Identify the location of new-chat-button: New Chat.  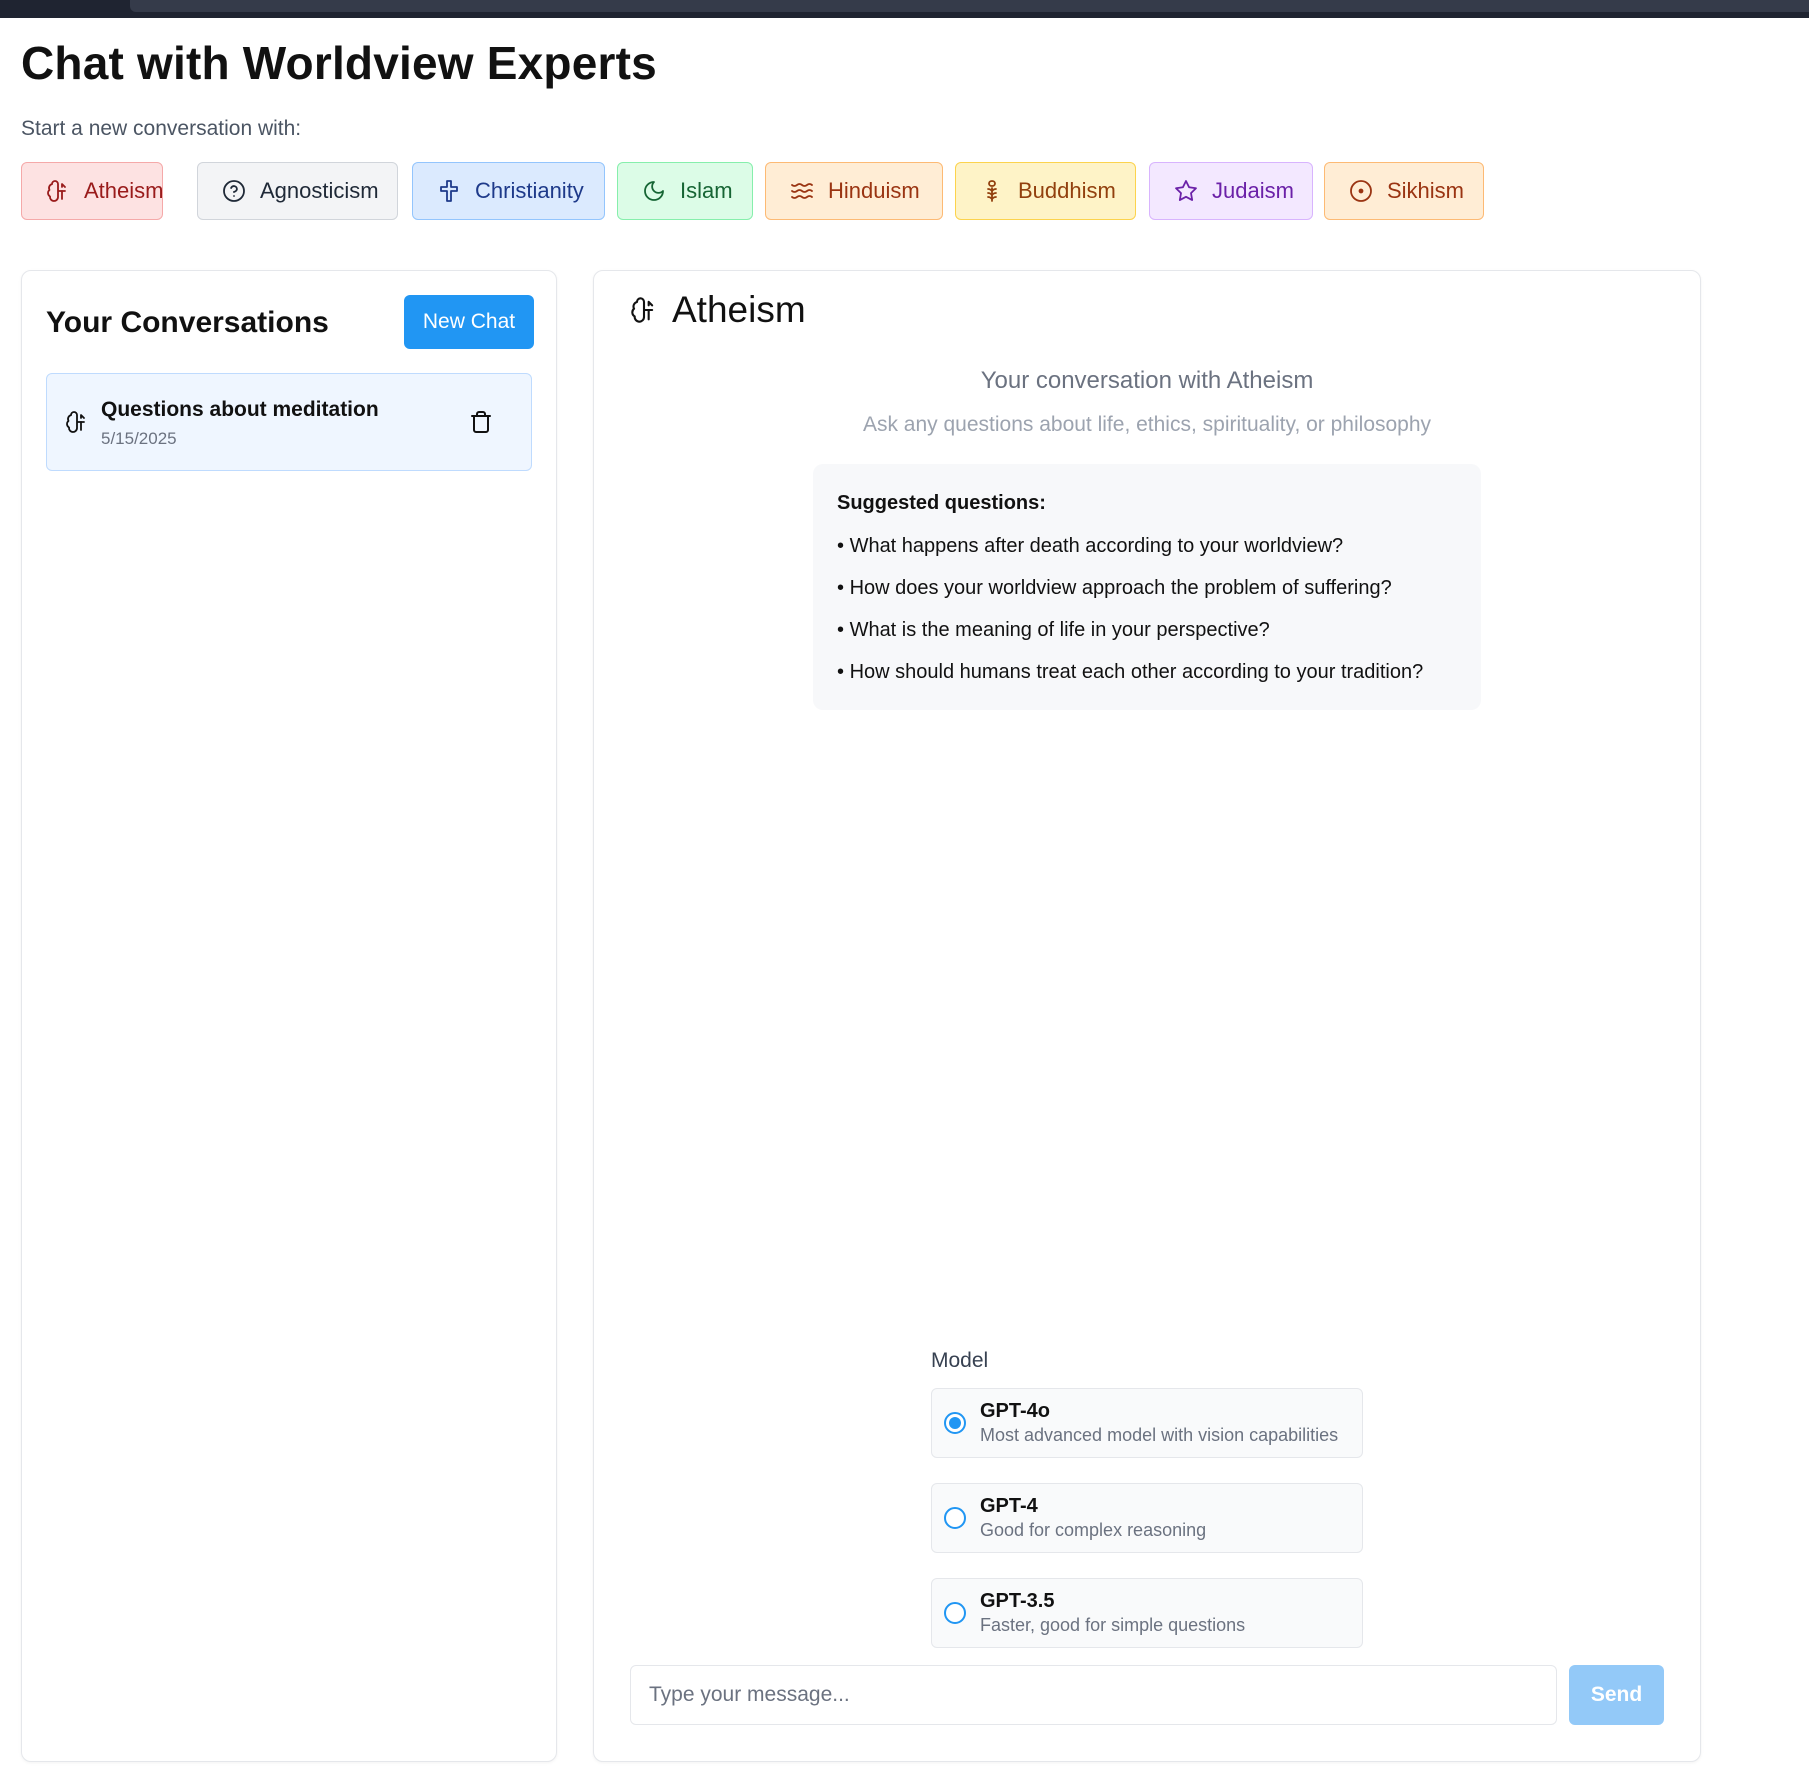
(469, 322).